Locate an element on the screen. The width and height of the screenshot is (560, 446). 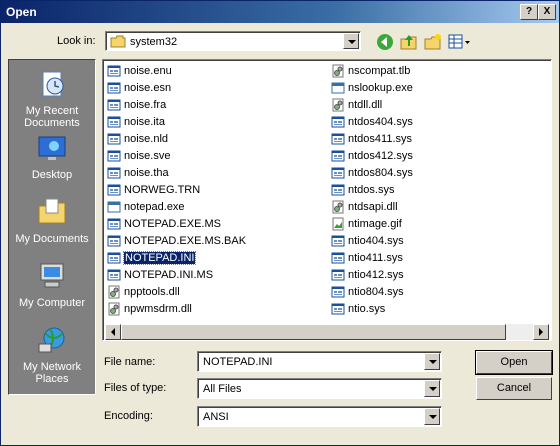
file-item: noise.nld is located at coordinates (175, 139).